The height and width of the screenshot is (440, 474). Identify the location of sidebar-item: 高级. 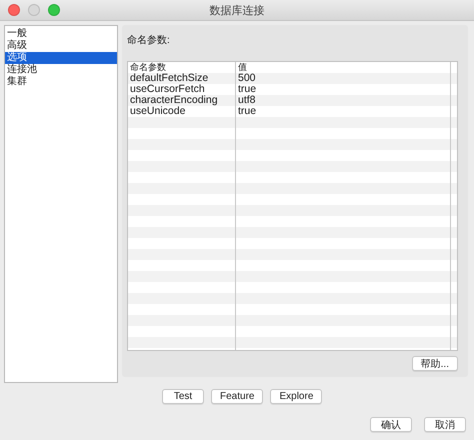
(61, 46).